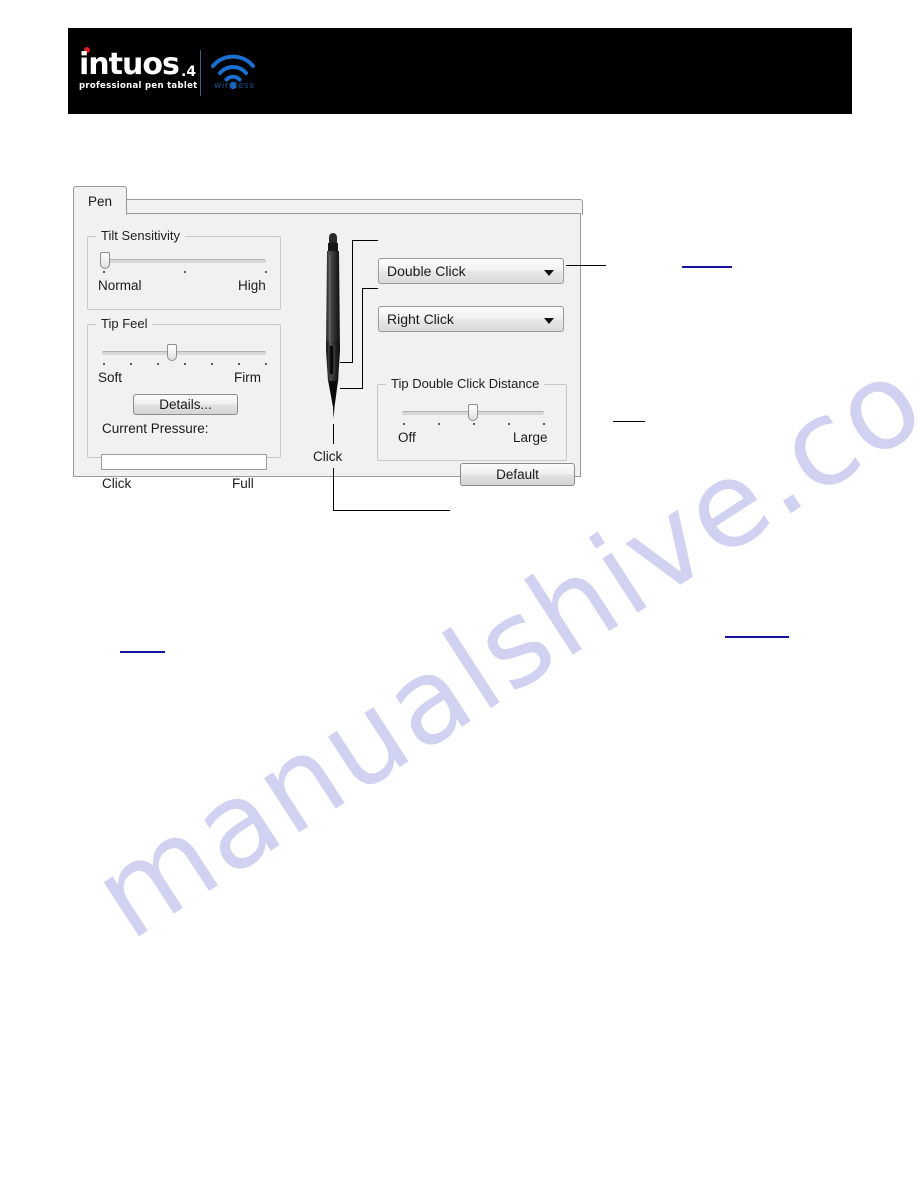  I want to click on tip-feel-legend: Tip Feel, so click(124, 323).